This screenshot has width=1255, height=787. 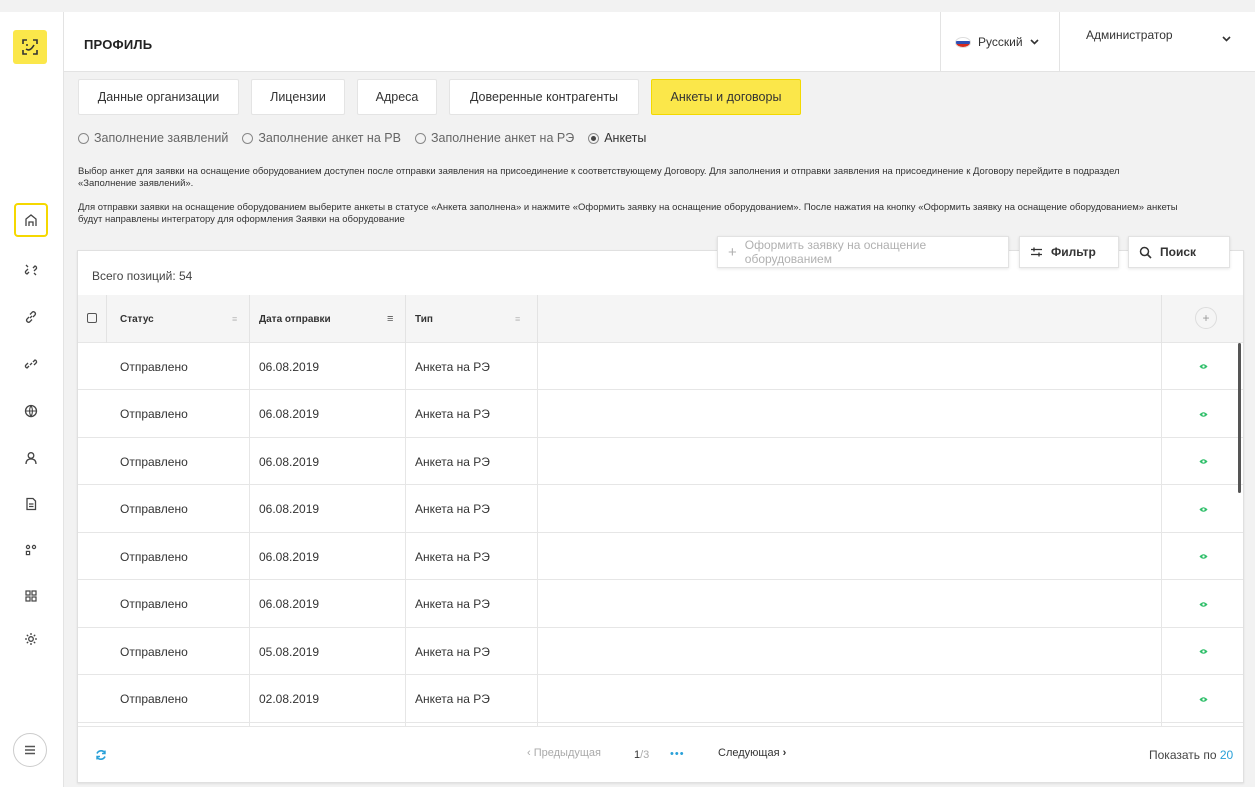 I want to click on tab-trusted-contractors: Доверенные контрагенты, so click(x=544, y=97).